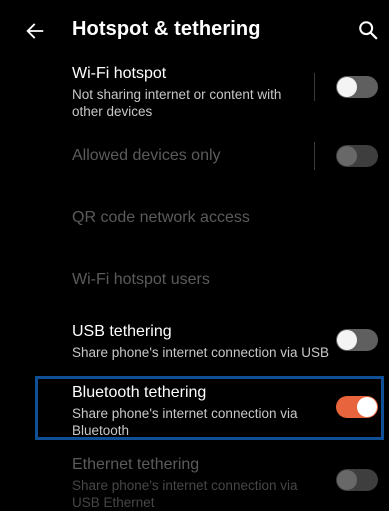  Describe the element at coordinates (166, 29) in the screenshot. I see `page-title: Hotspot & tethering` at that location.